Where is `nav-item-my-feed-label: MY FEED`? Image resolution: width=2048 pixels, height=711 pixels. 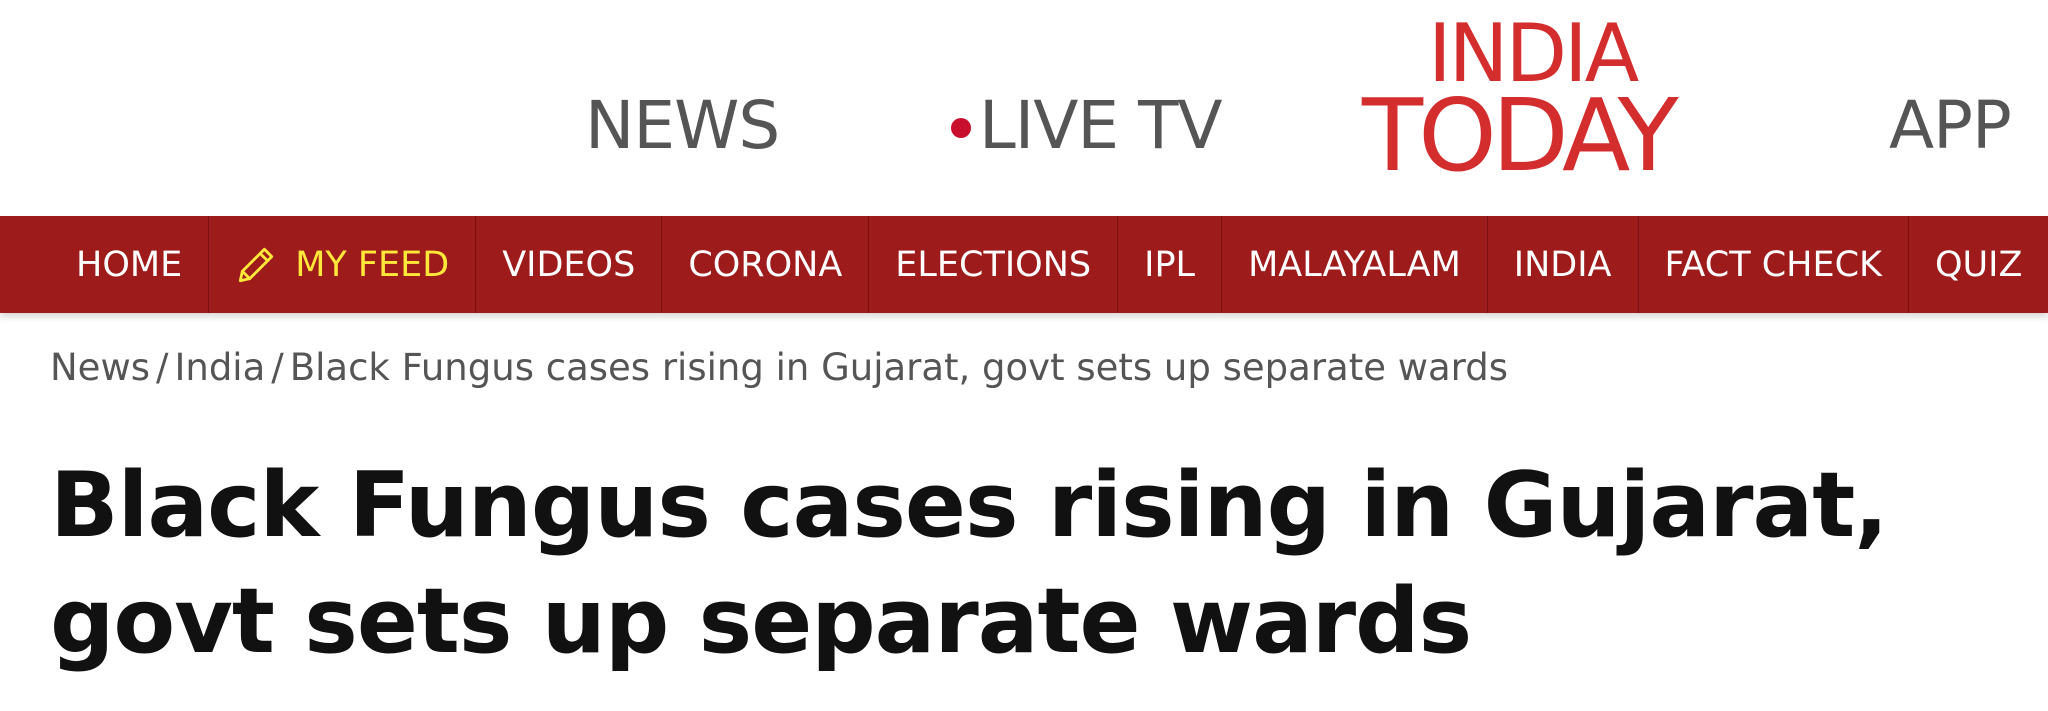
nav-item-my-feed-label: MY FEED is located at coordinates (372, 264).